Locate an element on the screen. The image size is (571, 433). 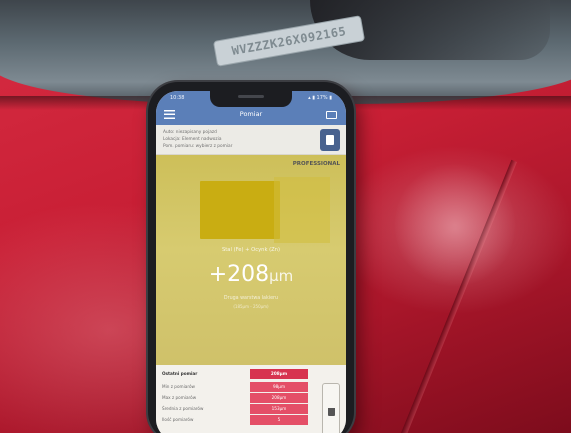
table-row: Średnia z pomiarów 153μm is located at coordinates (234, 409).